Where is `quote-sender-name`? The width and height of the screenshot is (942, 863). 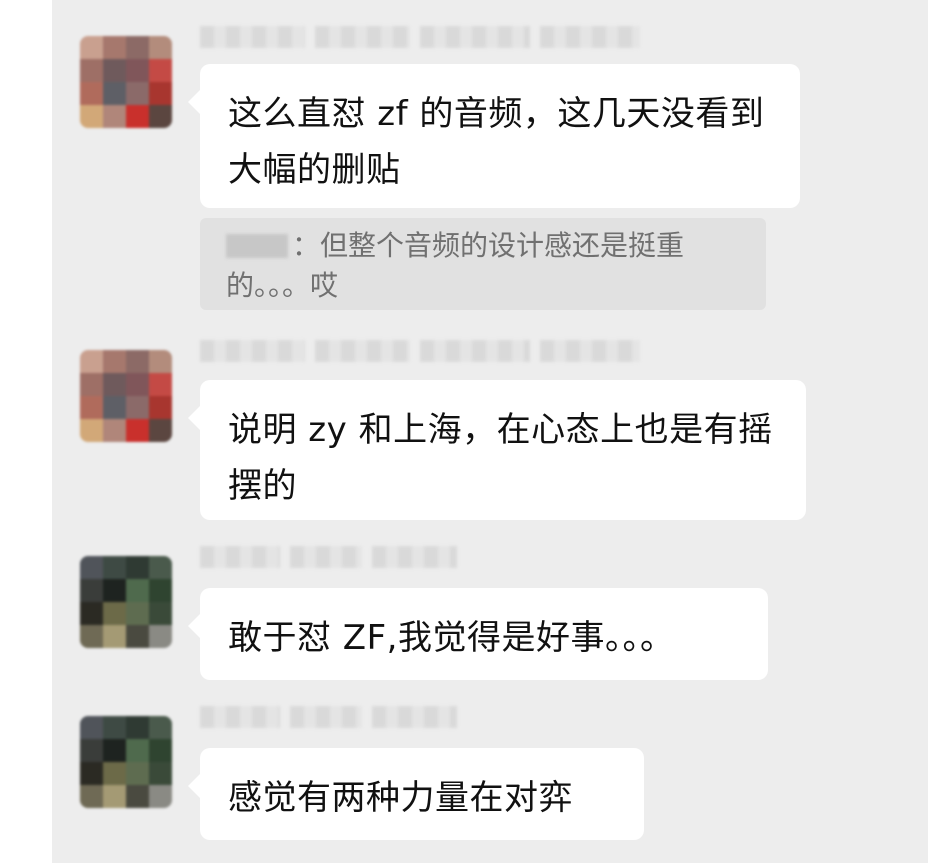
quote-sender-name is located at coordinates (257, 246).